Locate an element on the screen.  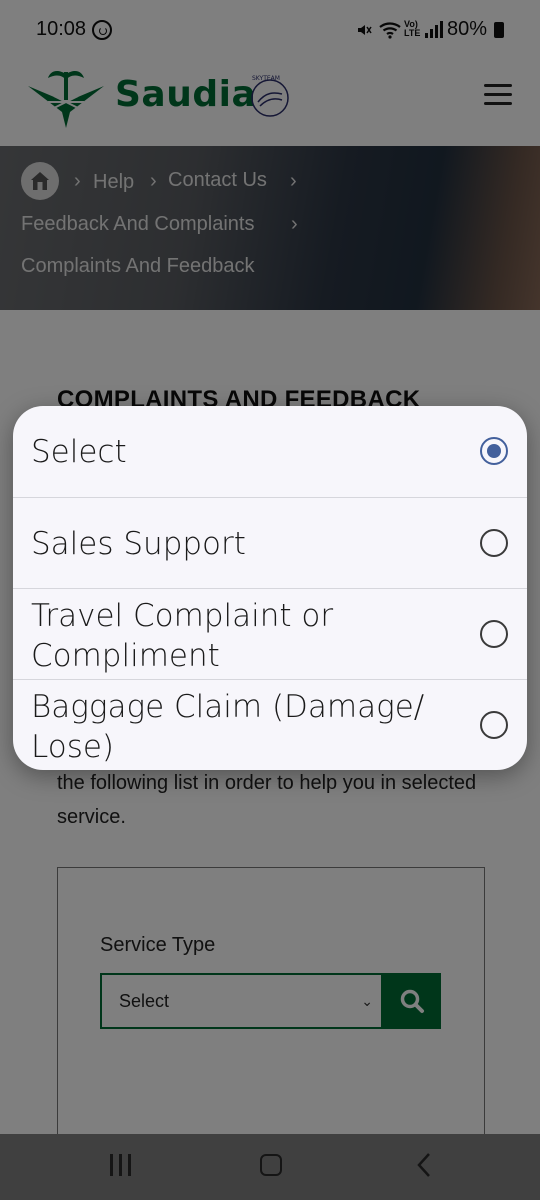
option-label: Baggage Claim (Damage/ Lose) is located at coordinates (228, 727).